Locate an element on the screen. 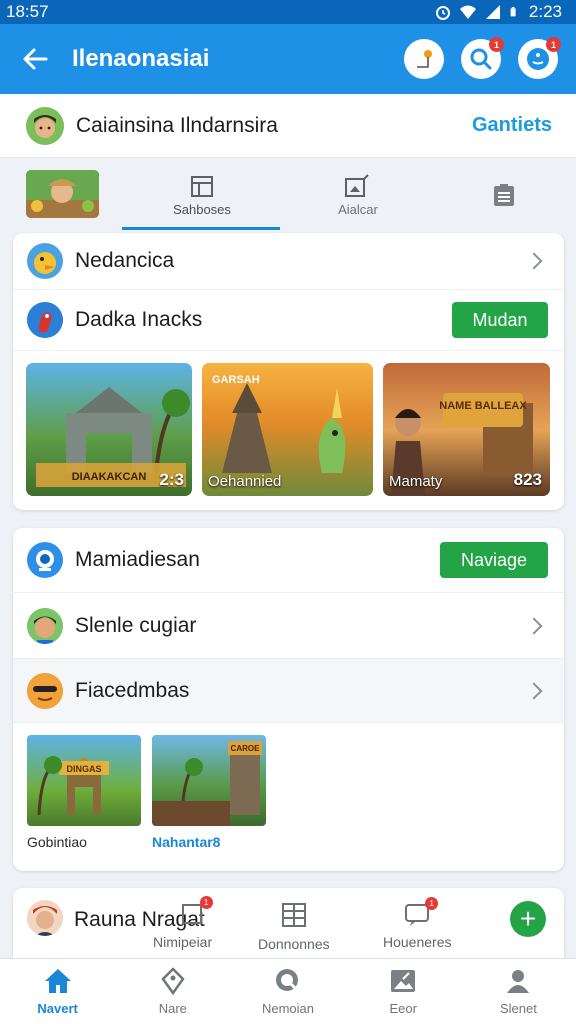  table-icon is located at coordinates (293, 915).